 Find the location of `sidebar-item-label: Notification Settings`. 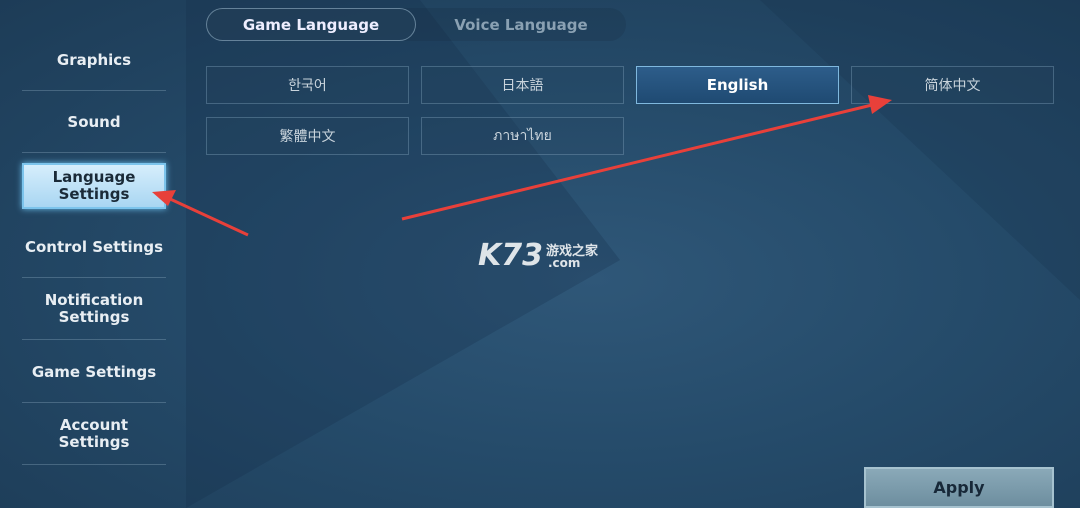

sidebar-item-label: Notification Settings is located at coordinates (94, 308).